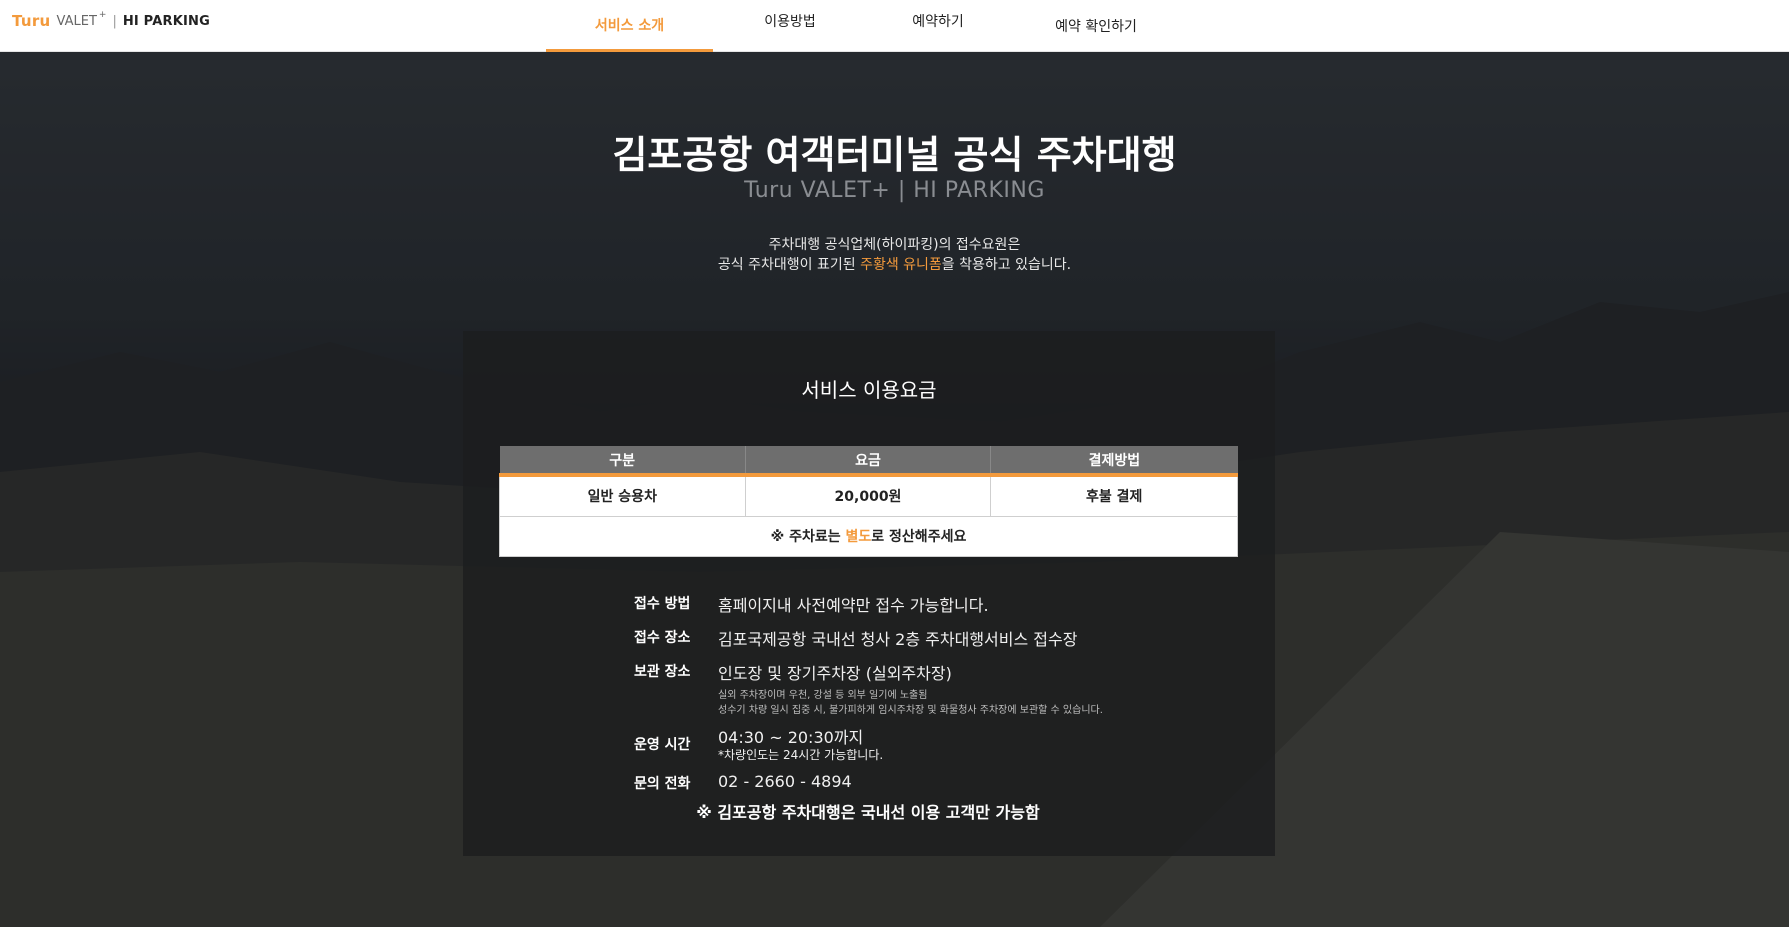 The image size is (1789, 927). I want to click on page-subtitle: Turu VALET+ | HI PARKING, so click(894, 190).